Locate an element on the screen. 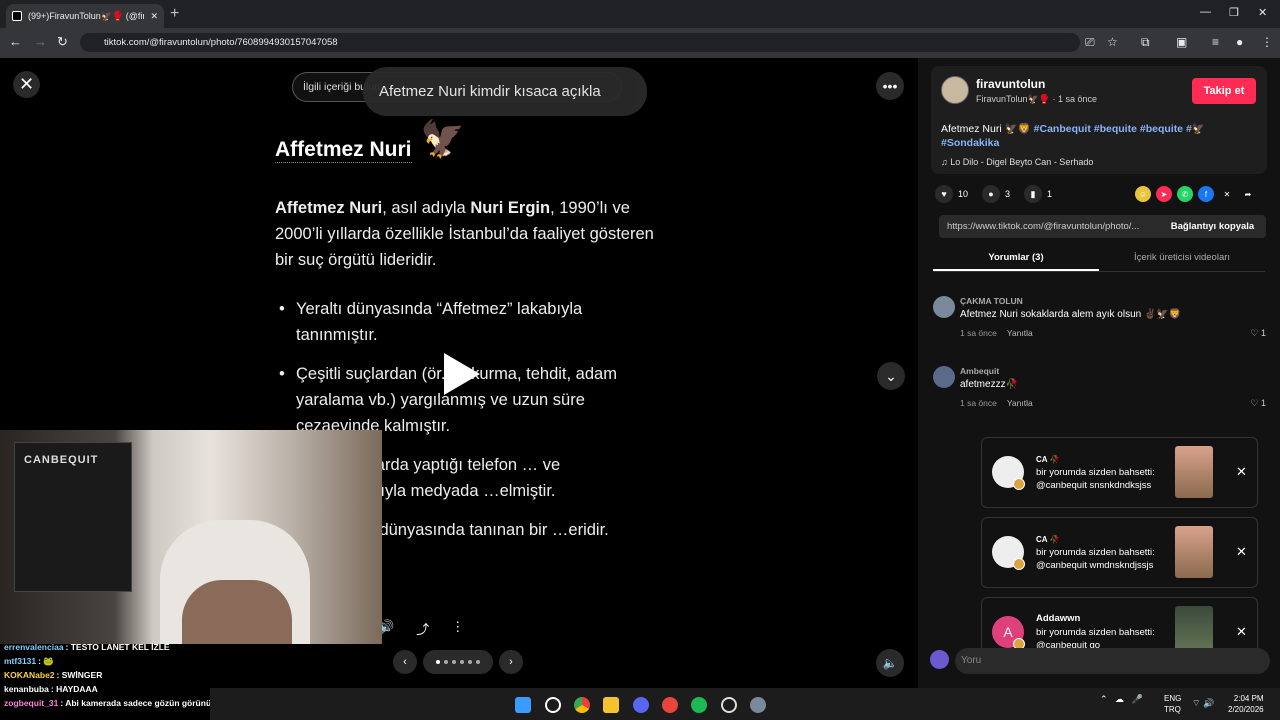 The image size is (1280, 720). browser-tab: (99+)FiravunTolun🦅🥊 (@fira ✕ is located at coordinates (85, 16).